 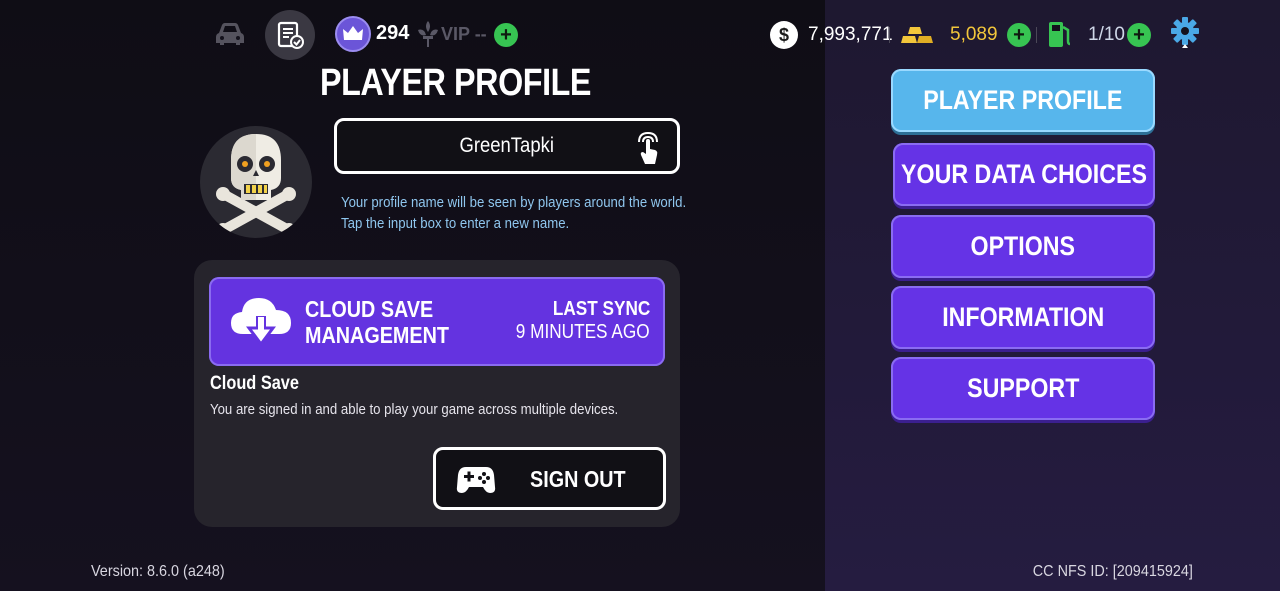 What do you see at coordinates (158, 571) in the screenshot?
I see `version-text: Version: 8.6.0 (a248)` at bounding box center [158, 571].